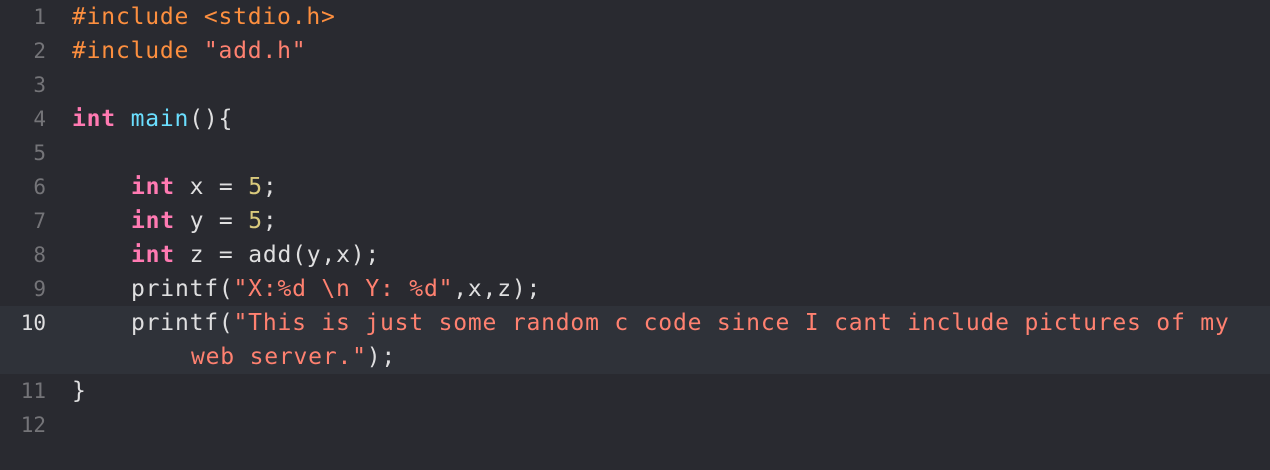  What do you see at coordinates (211, 187) in the screenshot?
I see `plain-text: x =` at bounding box center [211, 187].